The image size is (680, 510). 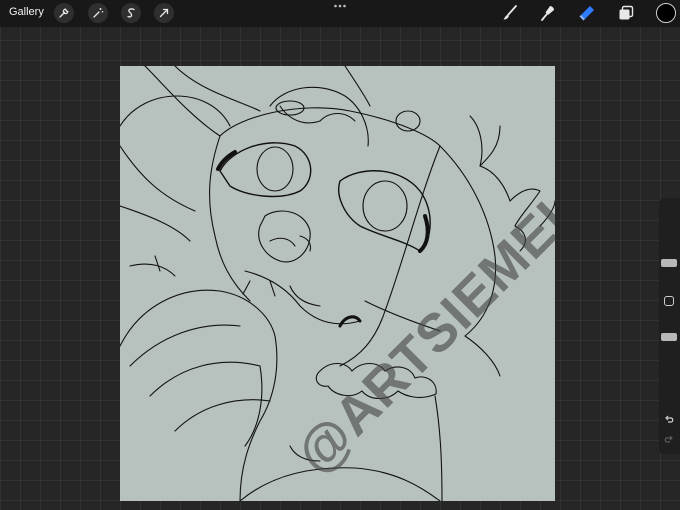 What do you see at coordinates (669, 263) in the screenshot?
I see `brush-size-slider` at bounding box center [669, 263].